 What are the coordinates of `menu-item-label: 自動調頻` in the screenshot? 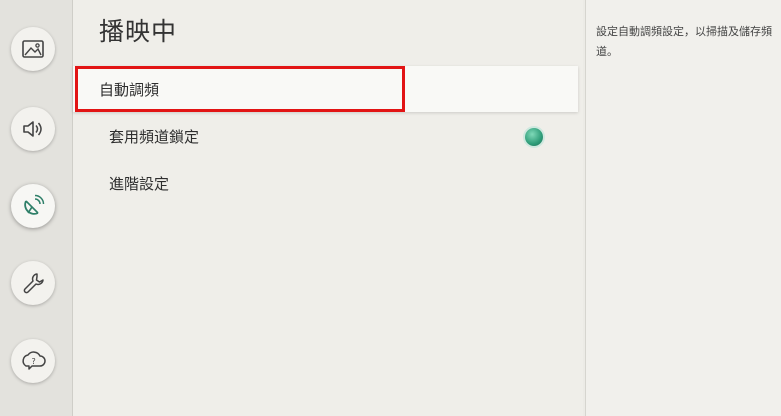 It's located at (129, 89).